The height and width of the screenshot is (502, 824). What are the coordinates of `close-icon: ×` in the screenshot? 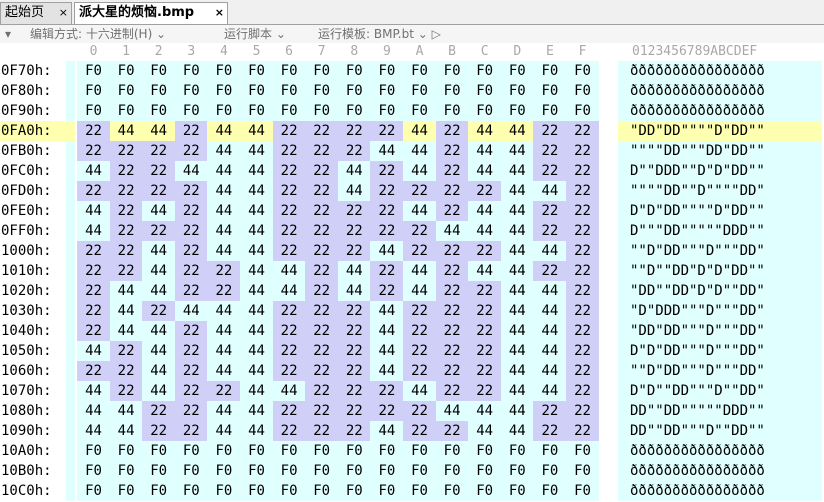 It's located at (63, 13).